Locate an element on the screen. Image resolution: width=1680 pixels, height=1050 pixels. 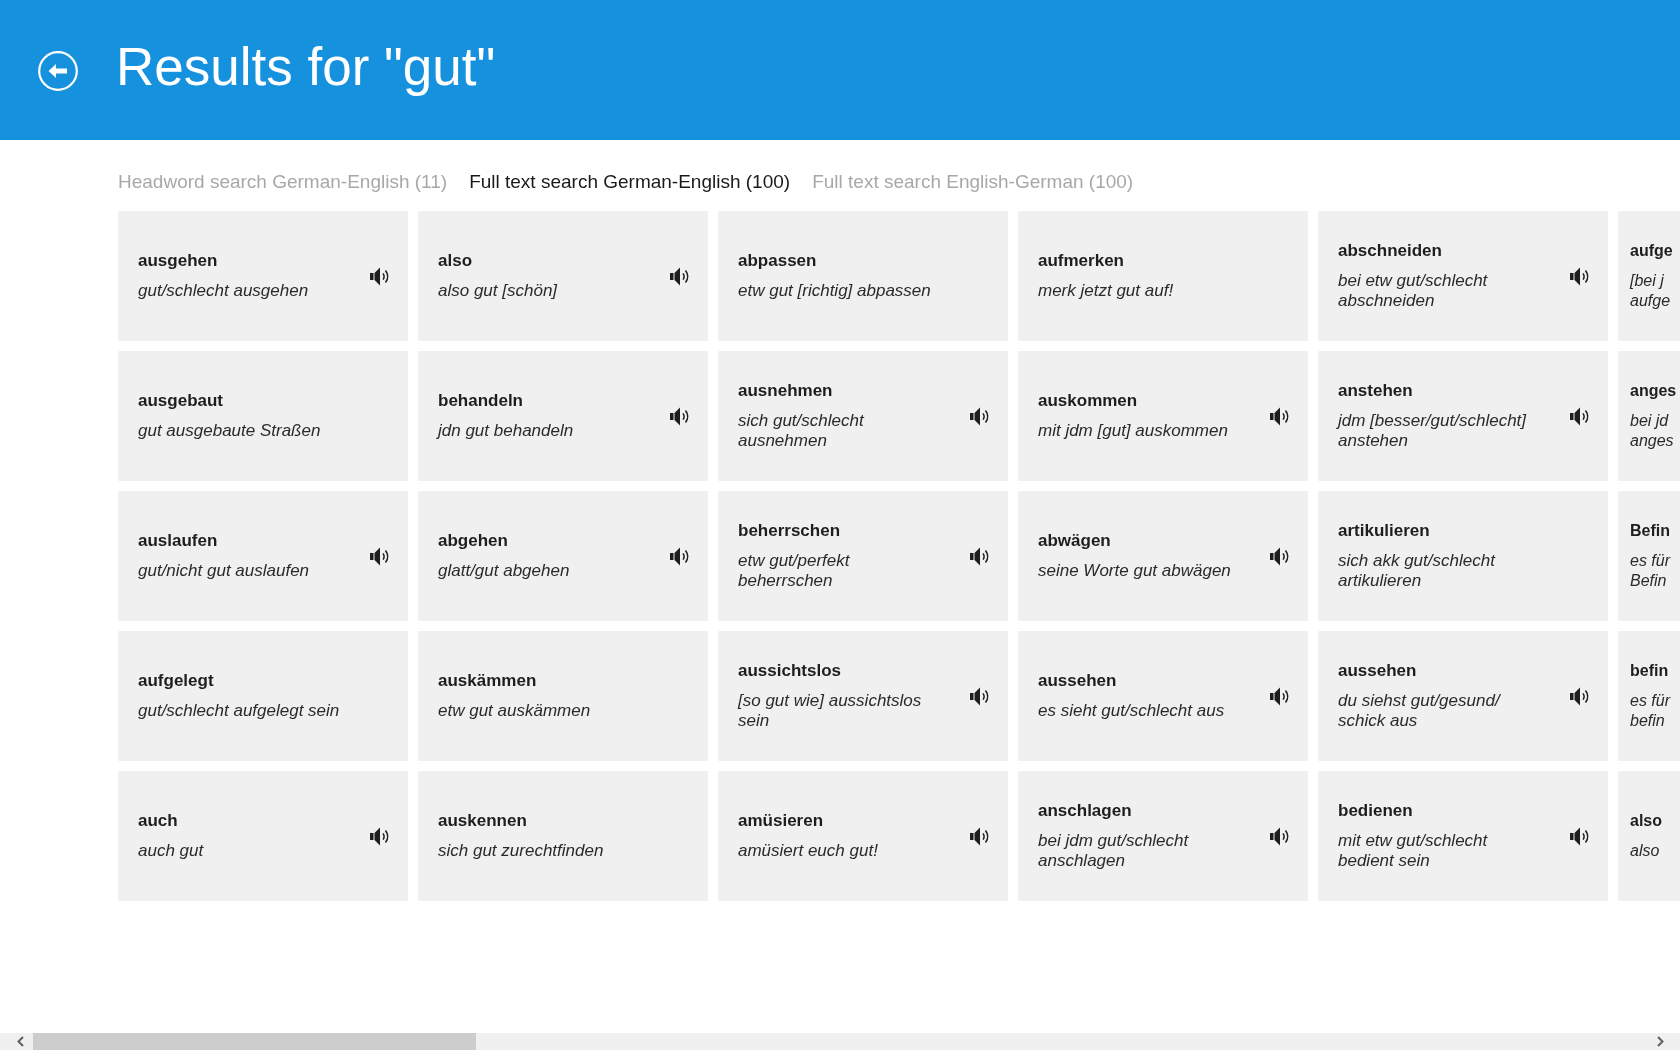
example-phrase: gut ausgebaute Straßen is located at coordinates (229, 431).